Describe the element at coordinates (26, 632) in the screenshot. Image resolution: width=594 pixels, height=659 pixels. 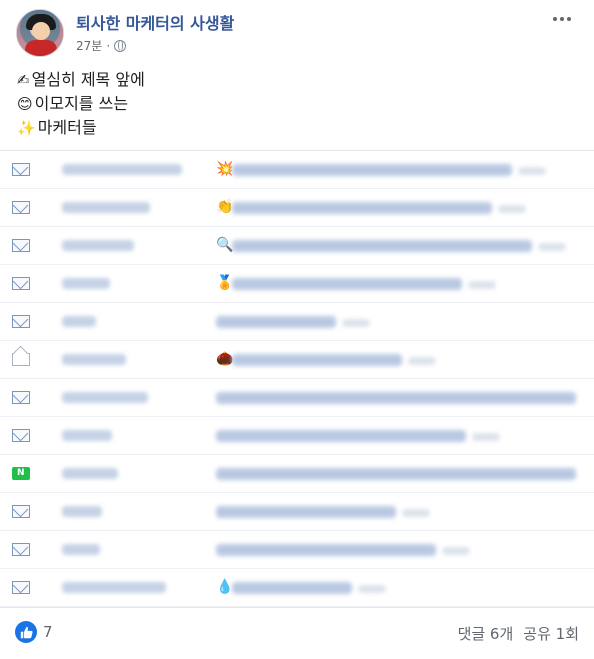
I see `like-reaction-icon` at that location.